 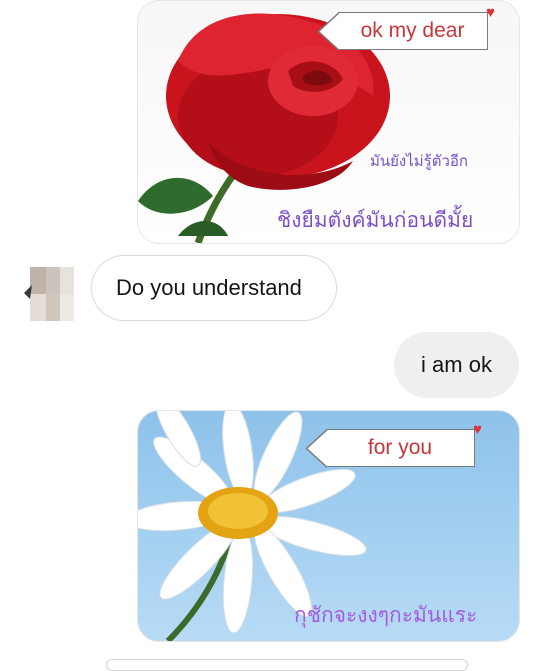 I want to click on avatar-image, so click(x=49, y=294).